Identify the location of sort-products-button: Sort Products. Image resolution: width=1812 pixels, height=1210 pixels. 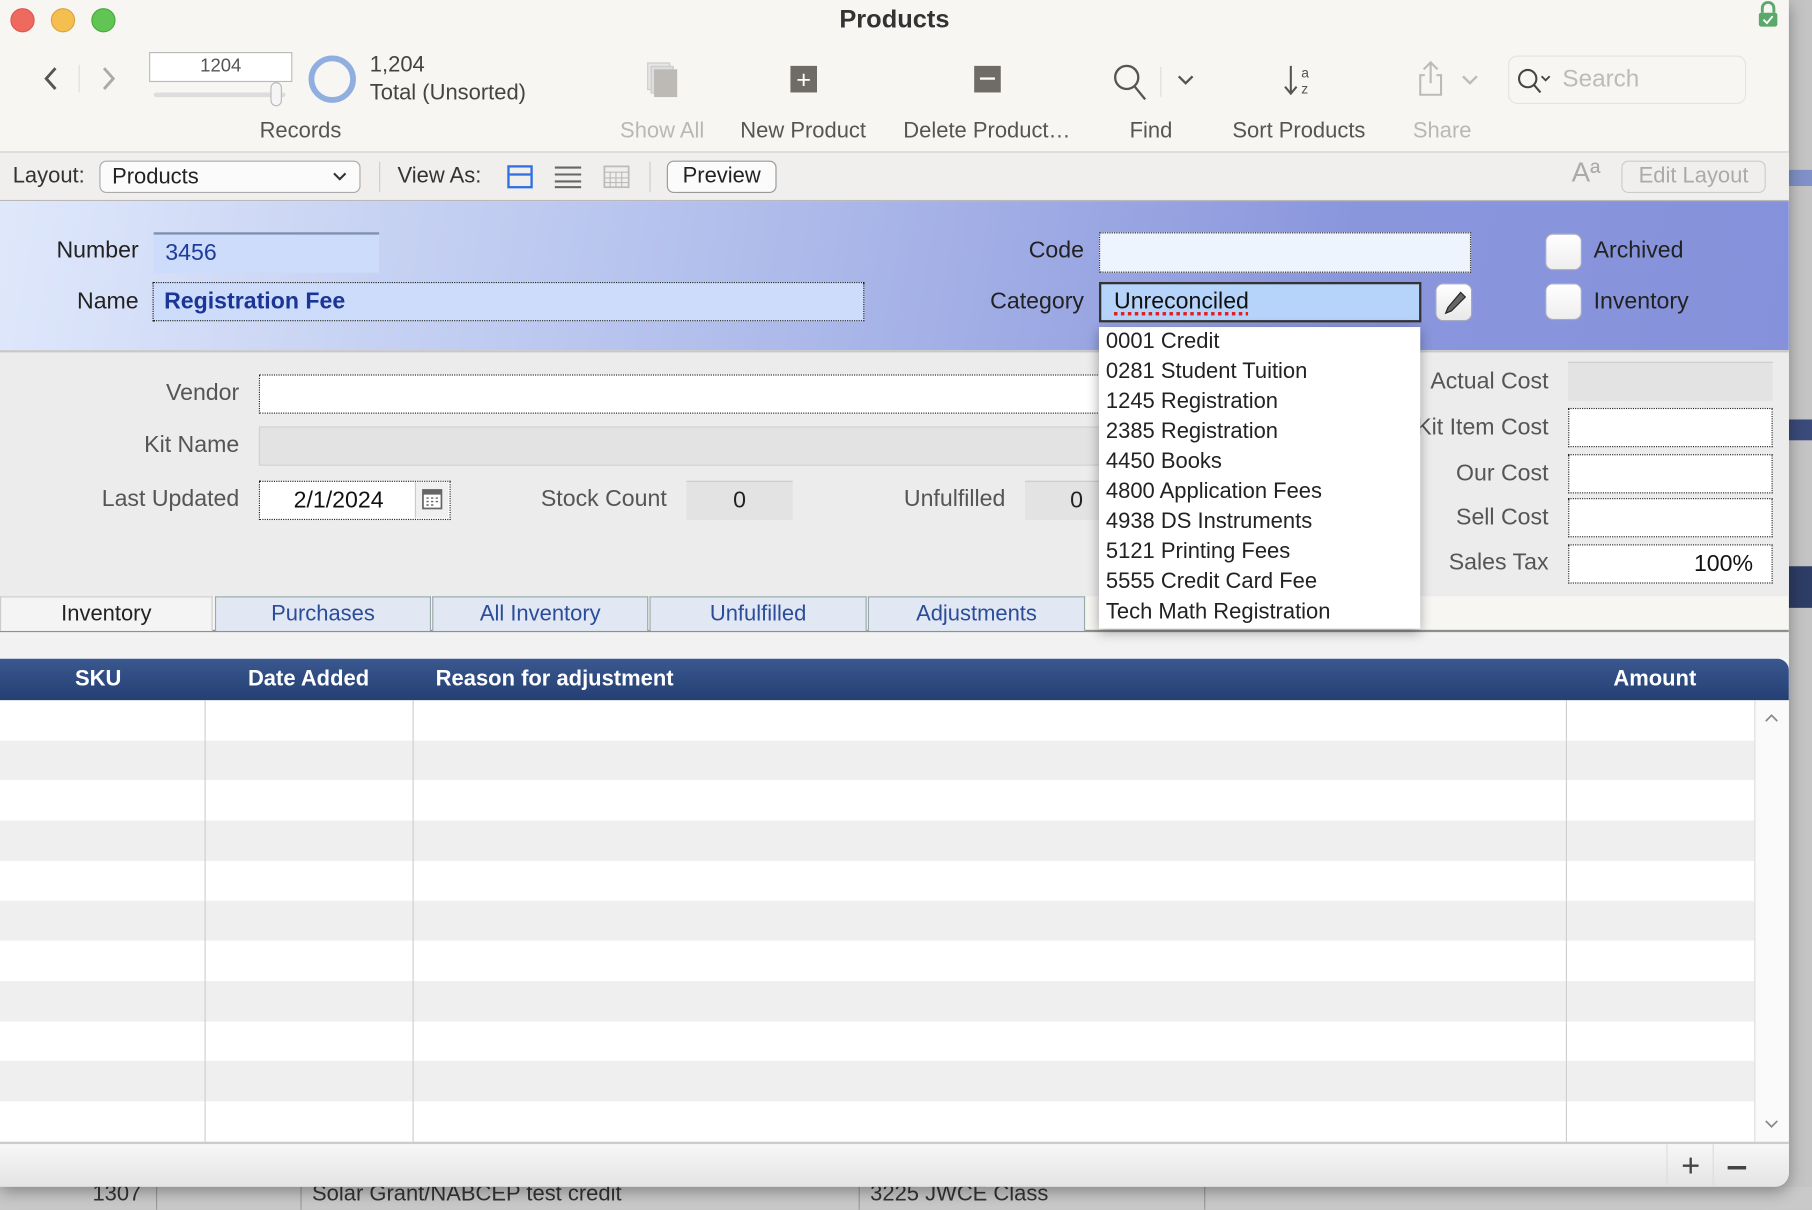
(1298, 131).